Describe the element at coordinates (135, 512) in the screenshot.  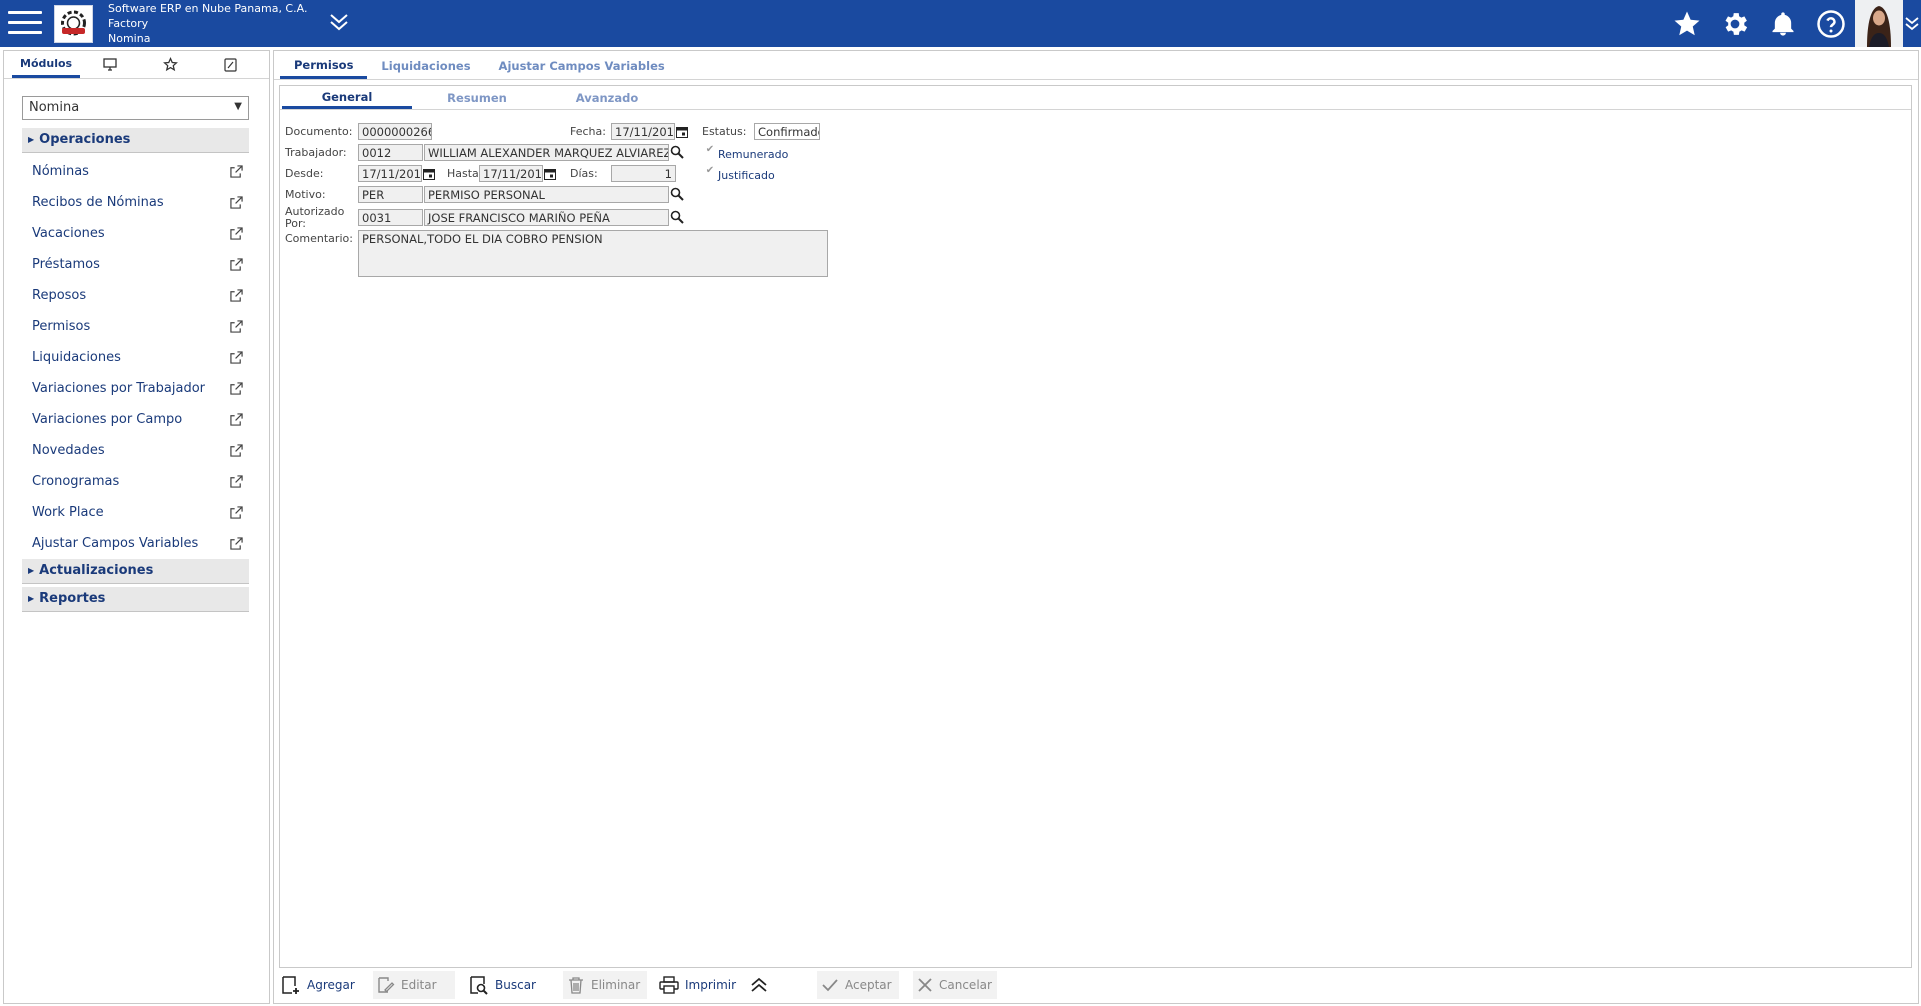
I see `sidebar-item-work-place: Work Place` at that location.